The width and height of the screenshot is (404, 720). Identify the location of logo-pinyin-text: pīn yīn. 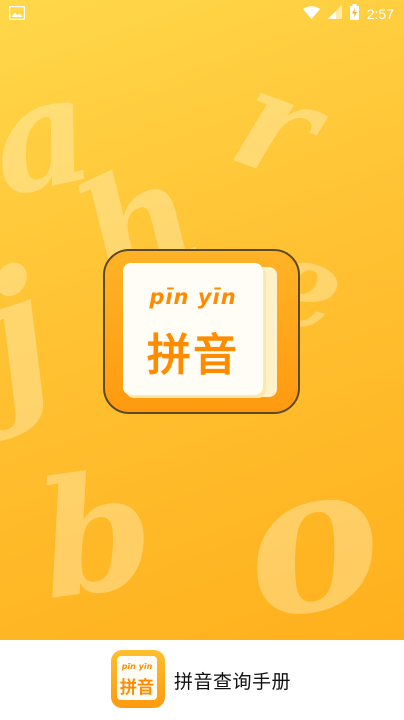
(193, 297).